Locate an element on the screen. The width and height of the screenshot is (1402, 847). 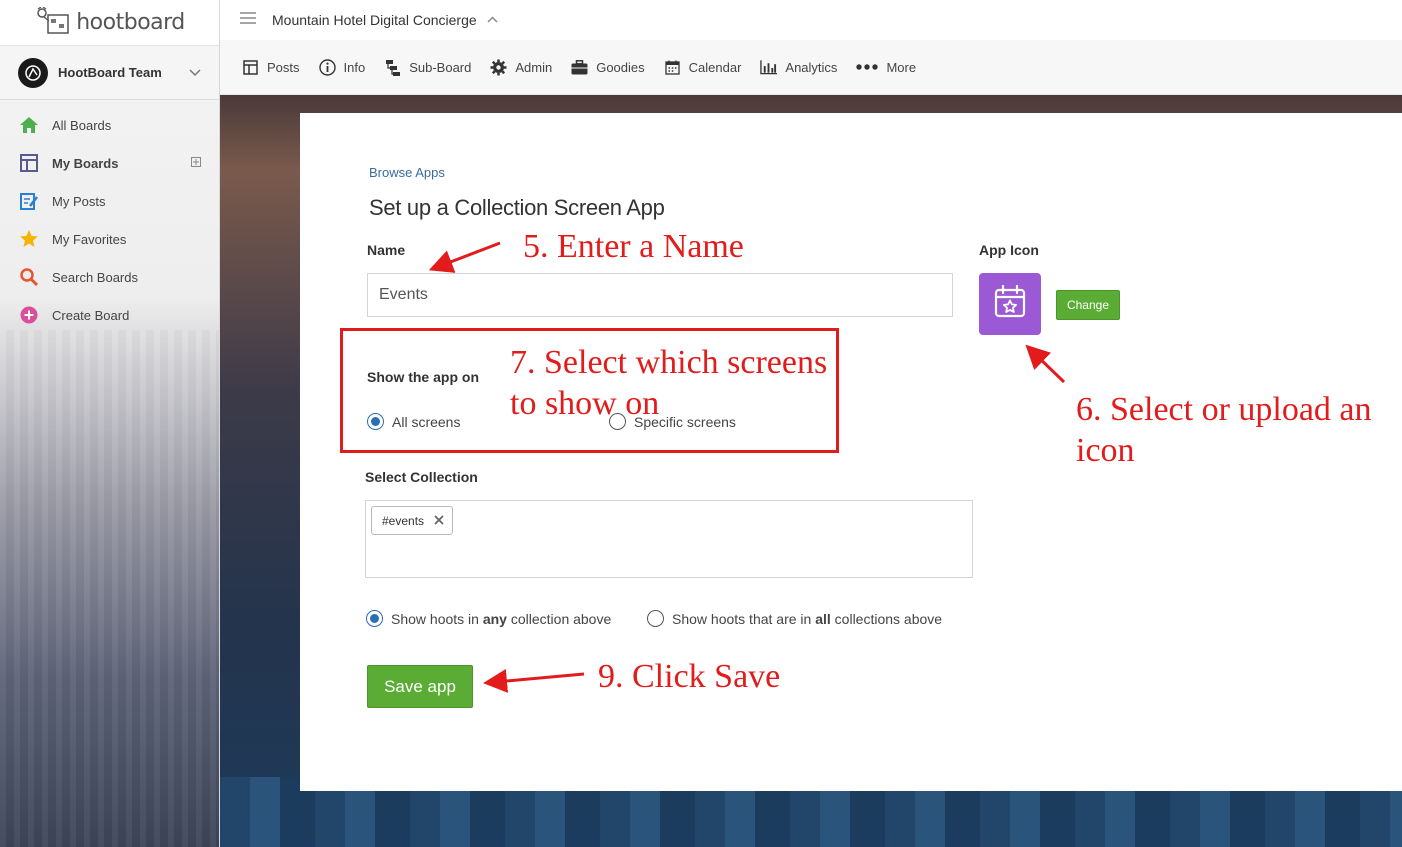
sidebar-item-my-boards: My Boards is located at coordinates (109, 163).